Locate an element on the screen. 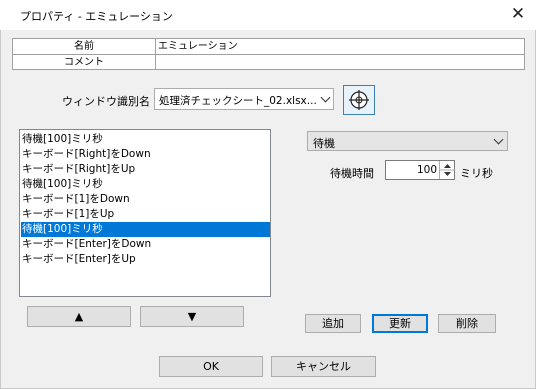 The width and height of the screenshot is (536, 389). action-type-value: 待機 is located at coordinates (324, 143).